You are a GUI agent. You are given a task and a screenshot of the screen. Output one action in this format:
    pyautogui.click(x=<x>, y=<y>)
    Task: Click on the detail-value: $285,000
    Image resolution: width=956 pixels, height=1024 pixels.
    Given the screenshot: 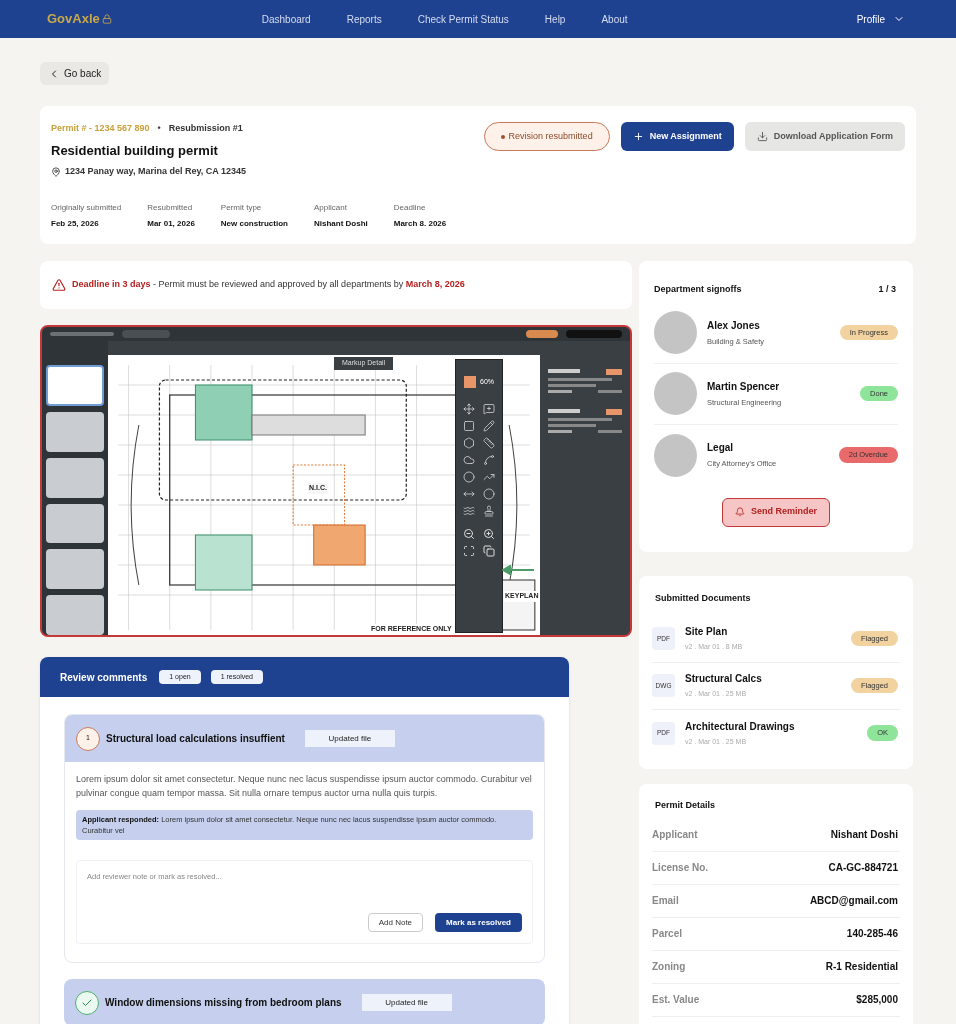 What is the action you would take?
    pyautogui.click(x=877, y=1000)
    